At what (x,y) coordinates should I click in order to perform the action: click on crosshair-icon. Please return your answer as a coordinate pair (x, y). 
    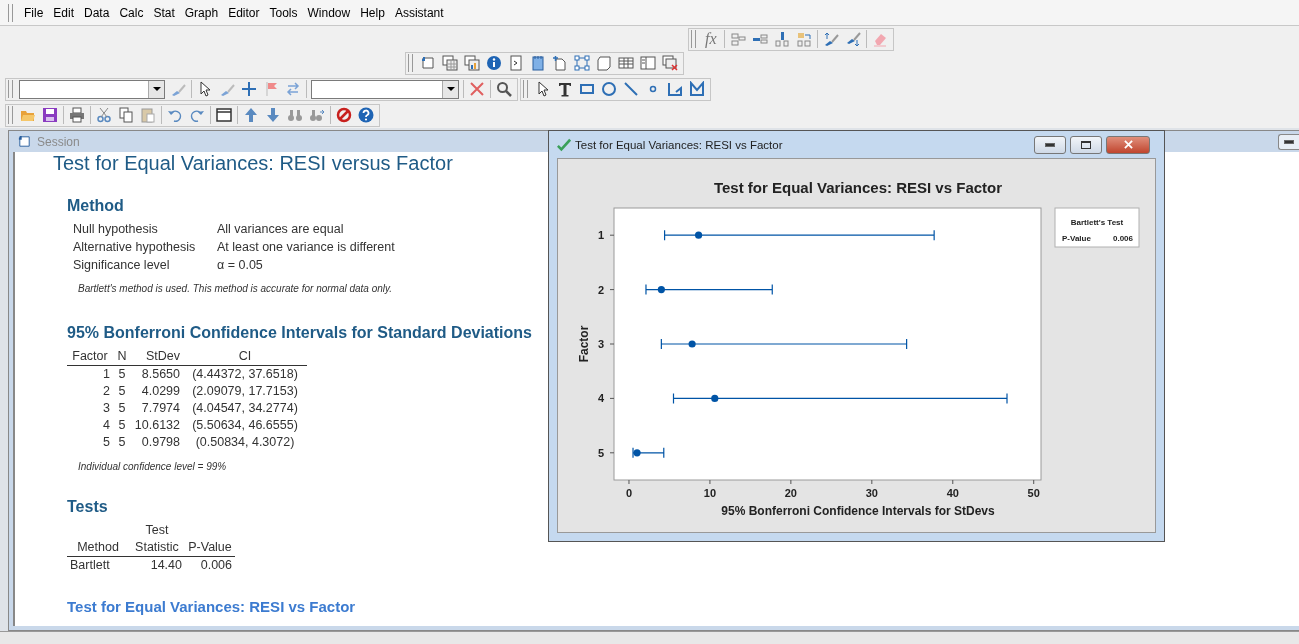
    Looking at the image, I should click on (249, 89).